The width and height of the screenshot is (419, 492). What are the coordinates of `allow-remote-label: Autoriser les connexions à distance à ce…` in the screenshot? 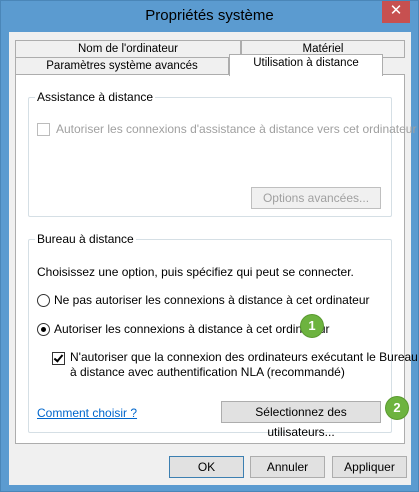 It's located at (192, 329).